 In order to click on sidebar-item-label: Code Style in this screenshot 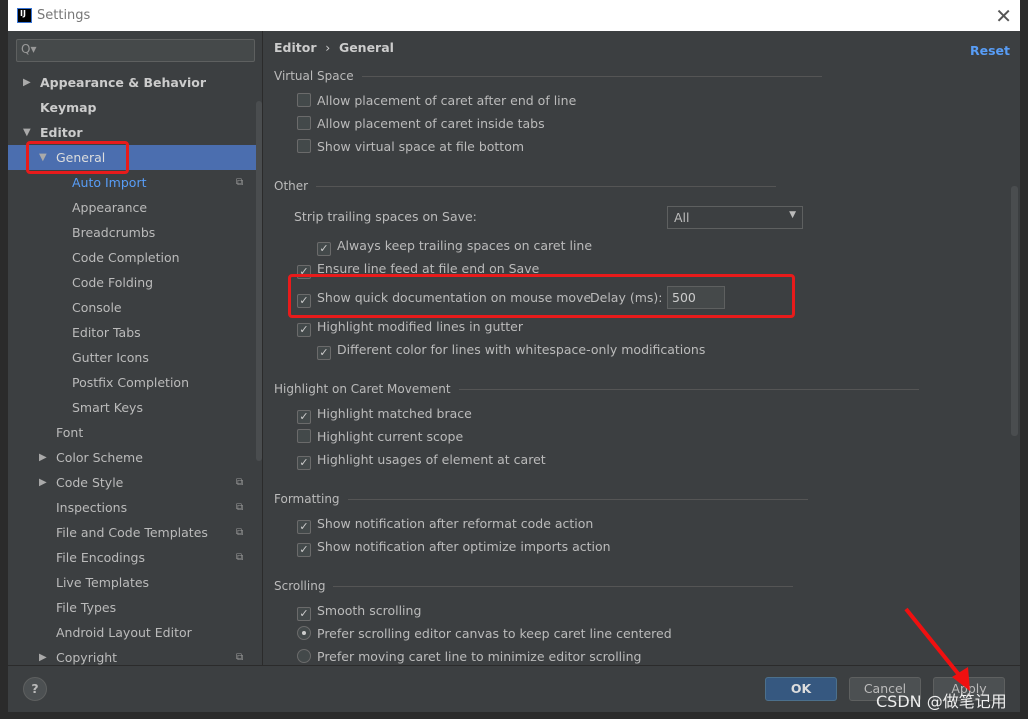, I will do `click(90, 482)`.